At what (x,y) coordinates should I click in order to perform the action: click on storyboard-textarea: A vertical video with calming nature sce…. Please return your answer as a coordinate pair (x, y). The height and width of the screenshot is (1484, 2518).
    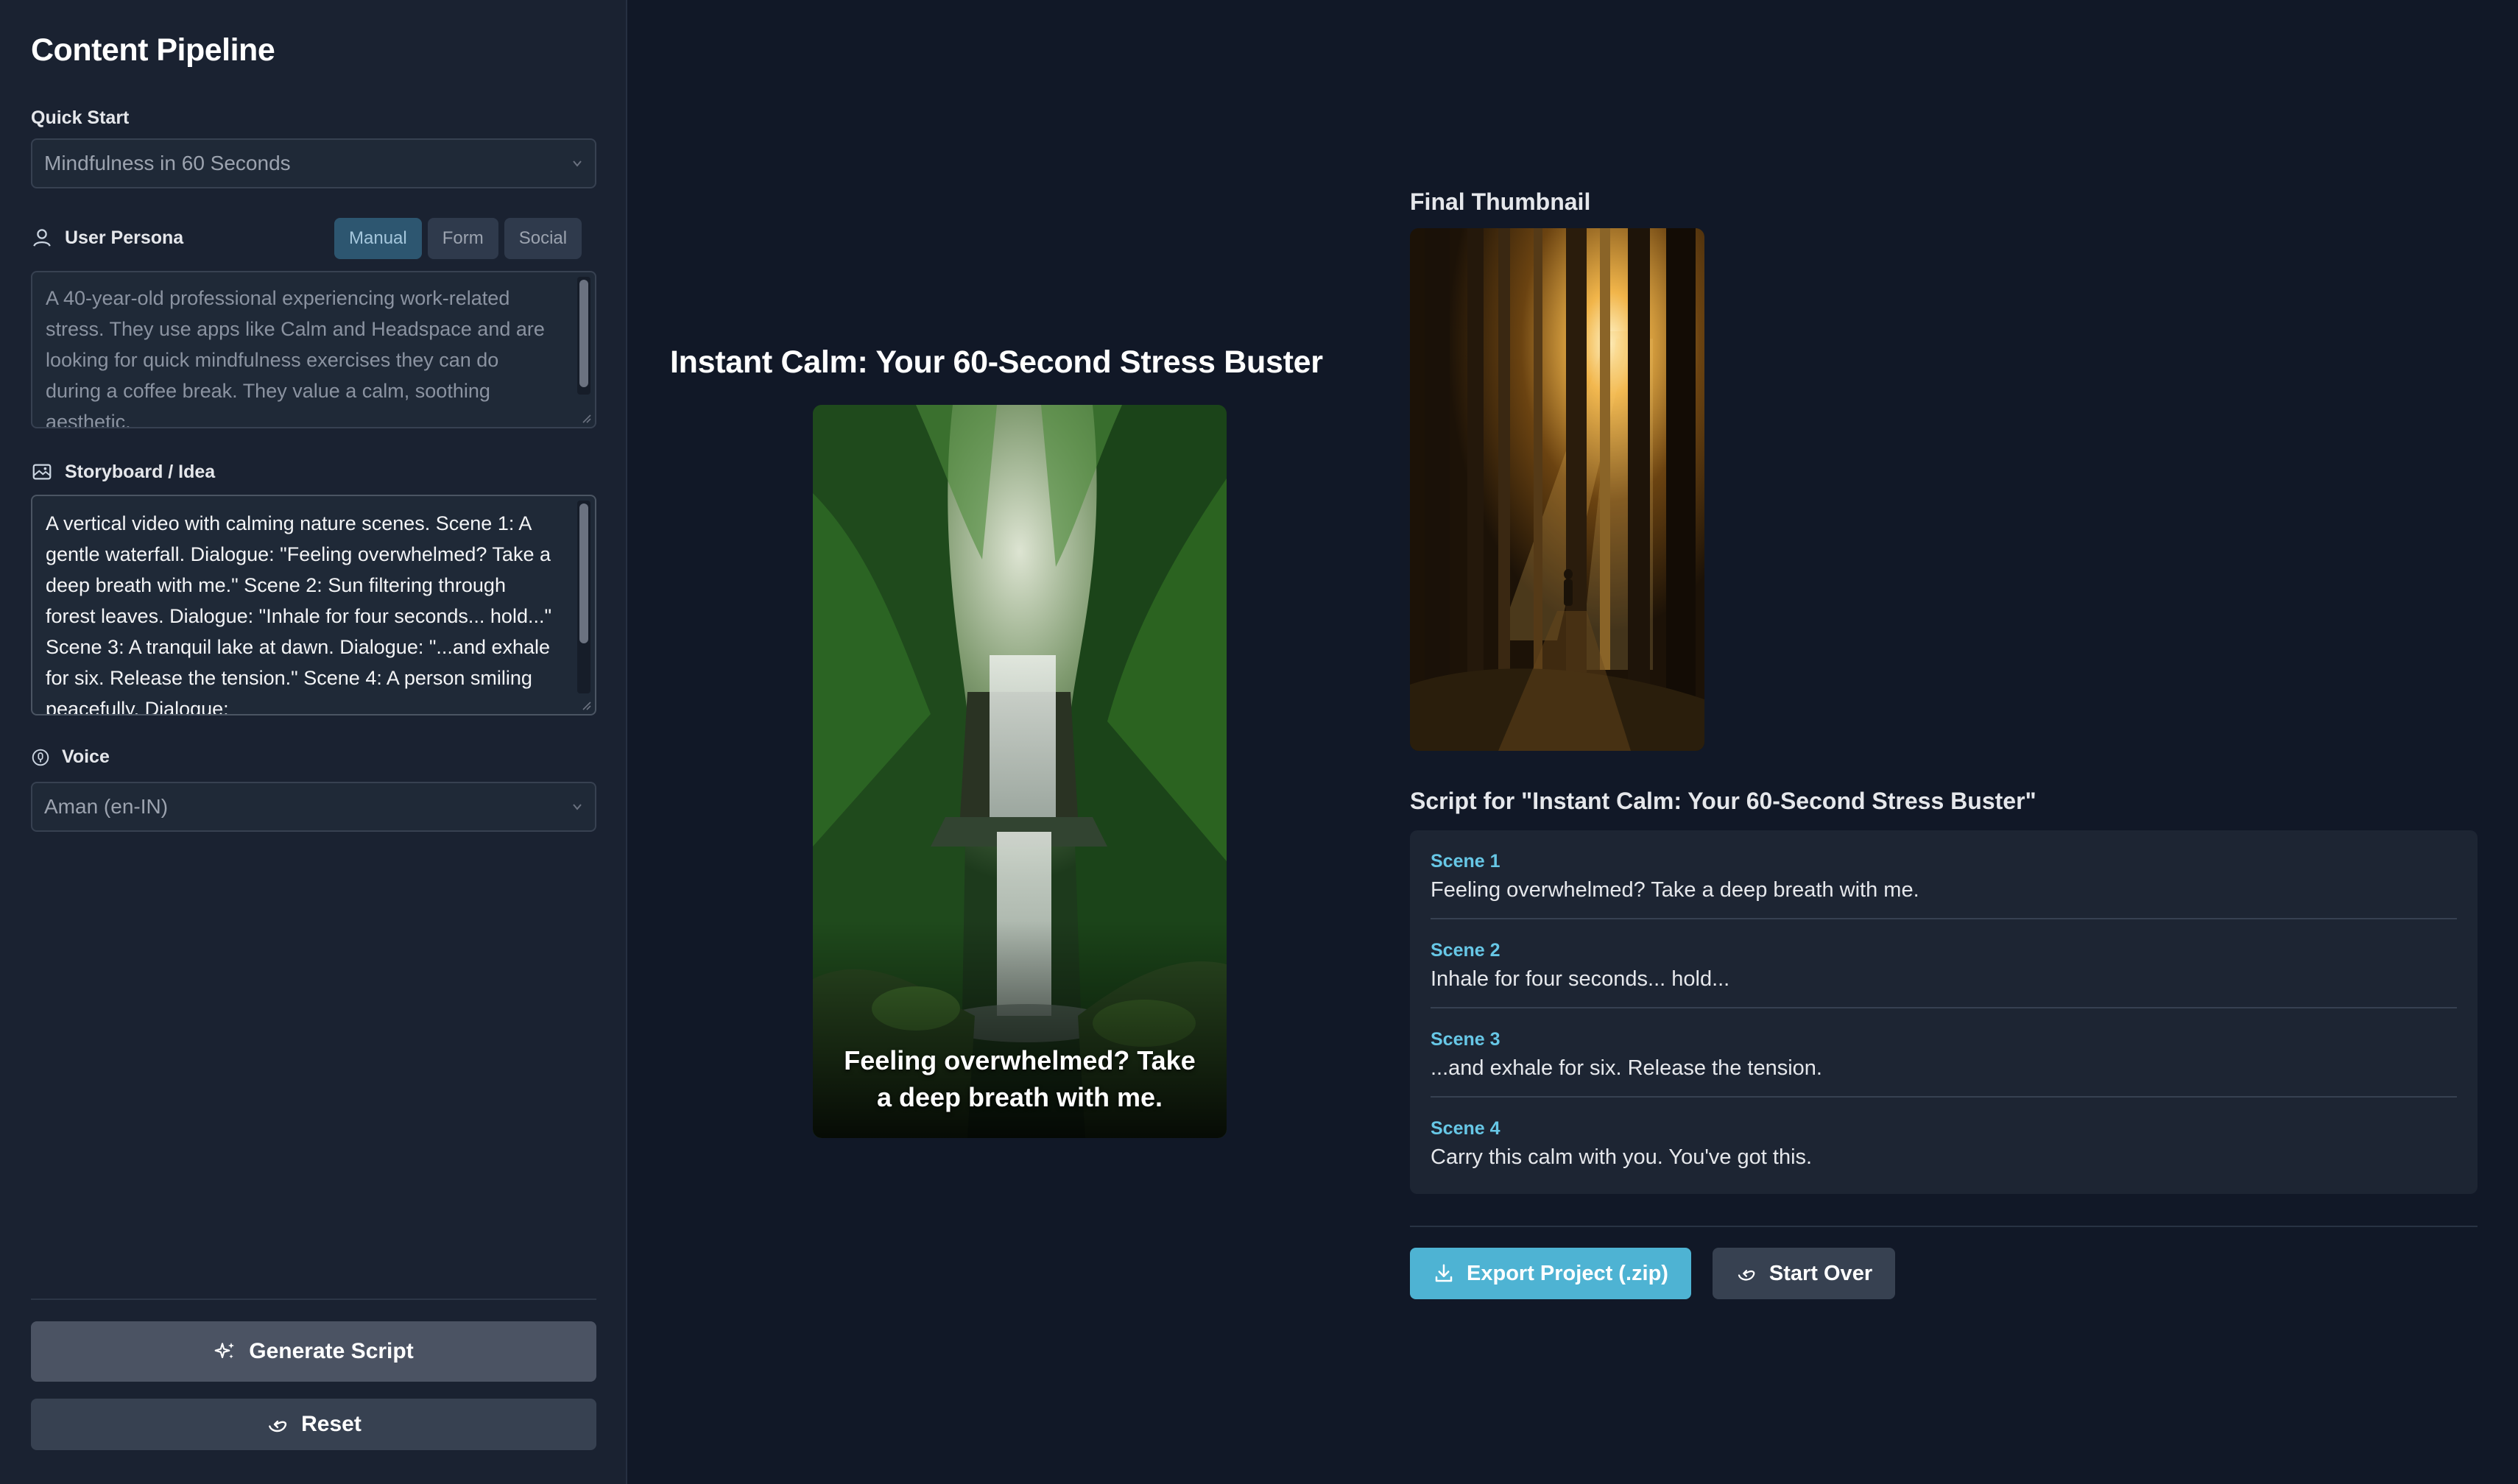
    Looking at the image, I should click on (313, 605).